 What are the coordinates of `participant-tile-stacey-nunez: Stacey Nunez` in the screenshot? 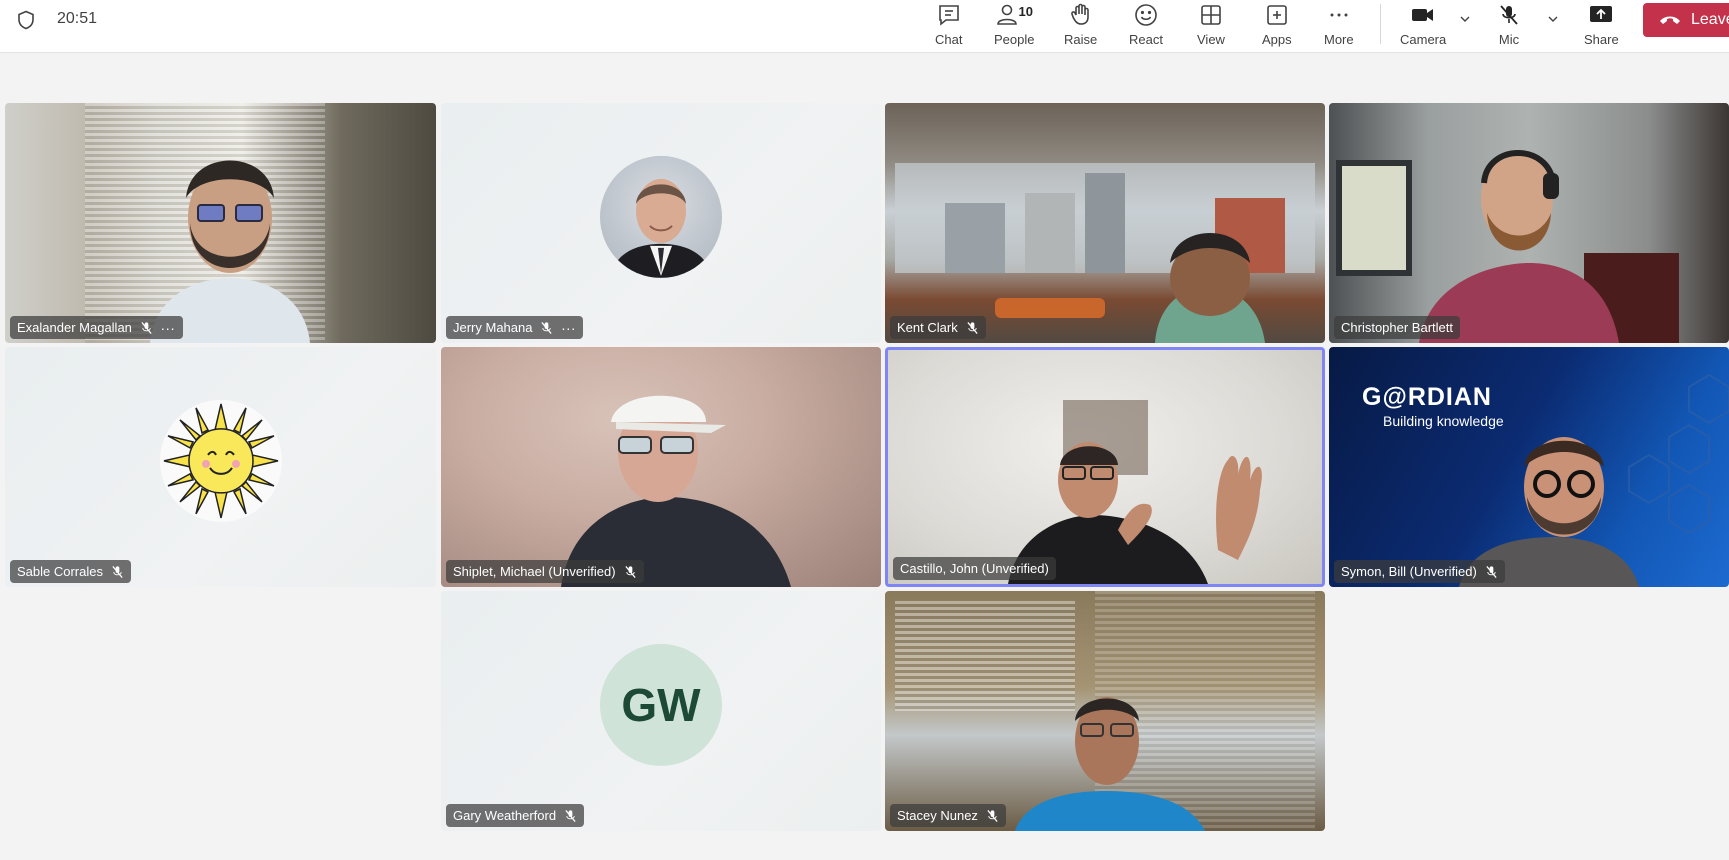 It's located at (1105, 711).